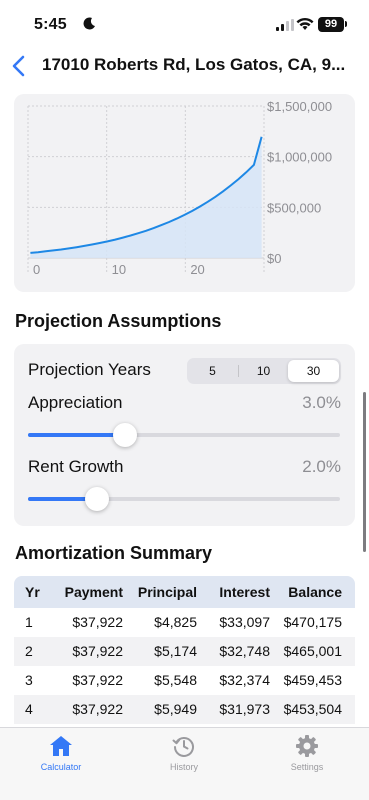 The height and width of the screenshot is (800, 369). I want to click on appreciation-slider-fill, so click(76, 435).